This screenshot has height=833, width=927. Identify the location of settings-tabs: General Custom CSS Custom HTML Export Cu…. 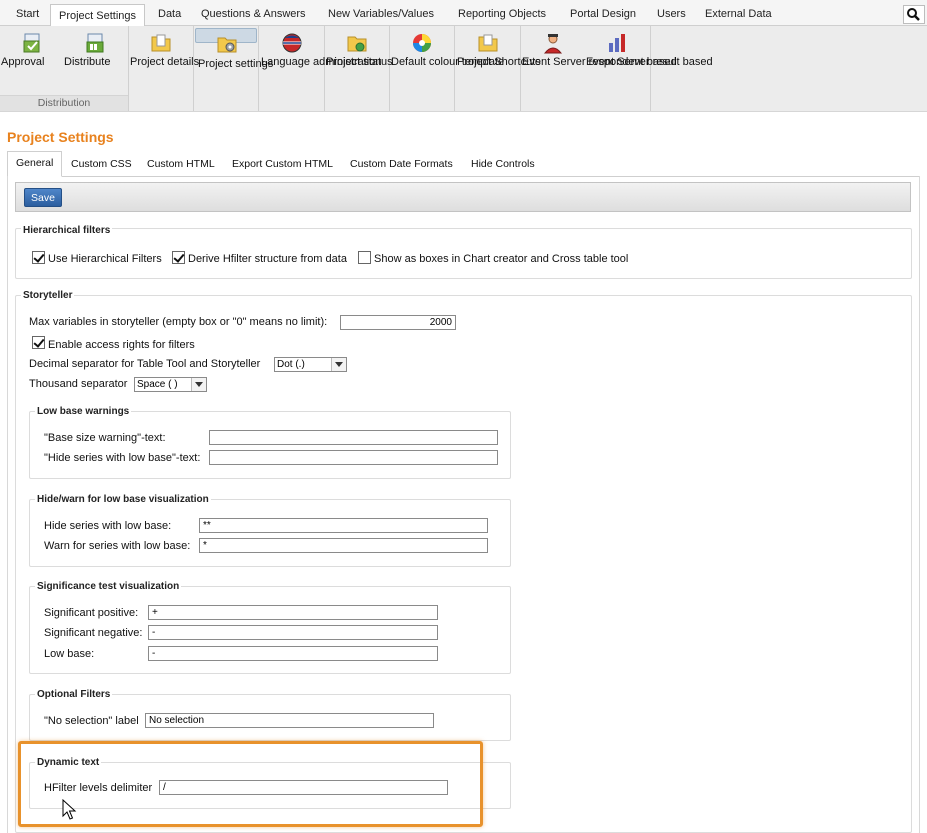
(463, 164).